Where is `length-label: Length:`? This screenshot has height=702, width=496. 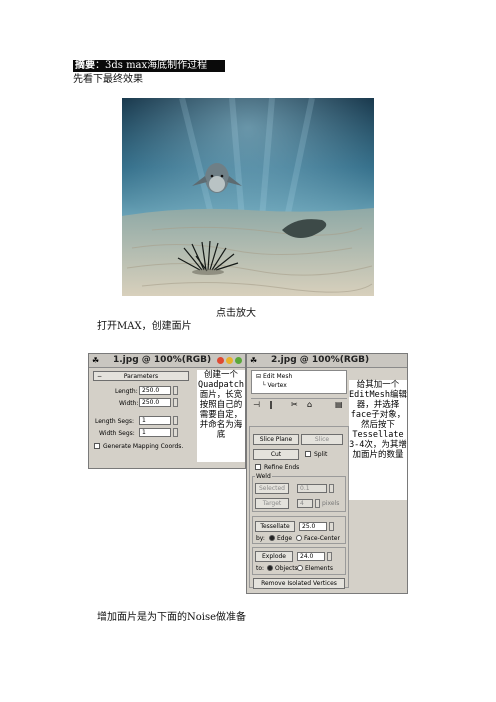
length-label: Length: is located at coordinates (126, 391).